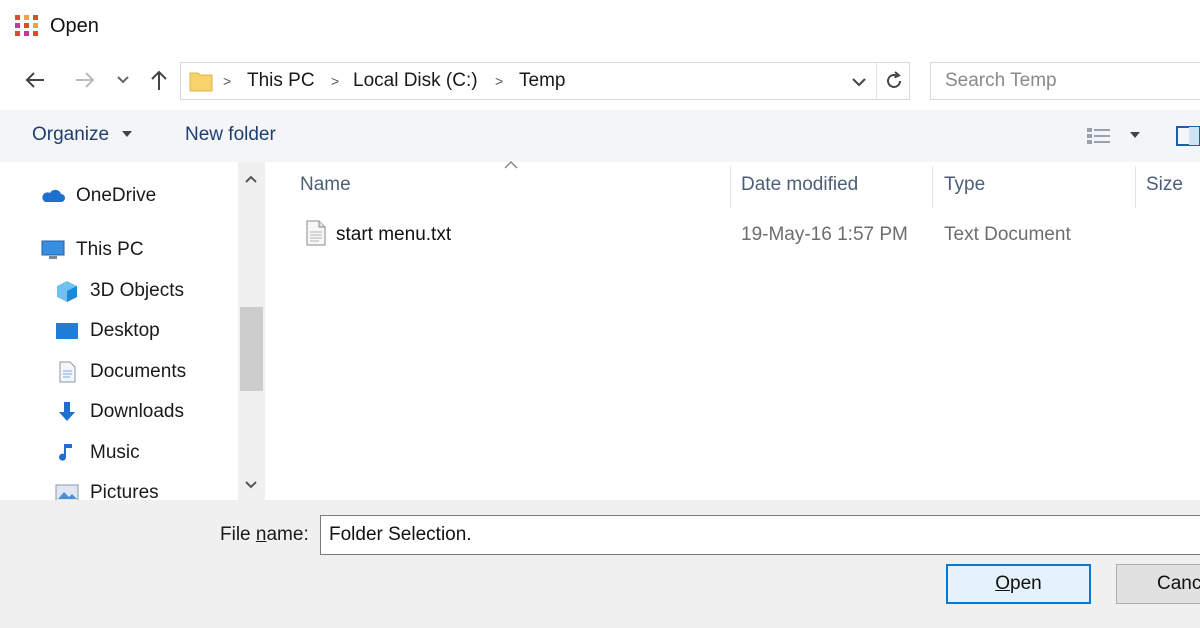  I want to click on sidebar-item-pictures: Pictures, so click(106, 488).